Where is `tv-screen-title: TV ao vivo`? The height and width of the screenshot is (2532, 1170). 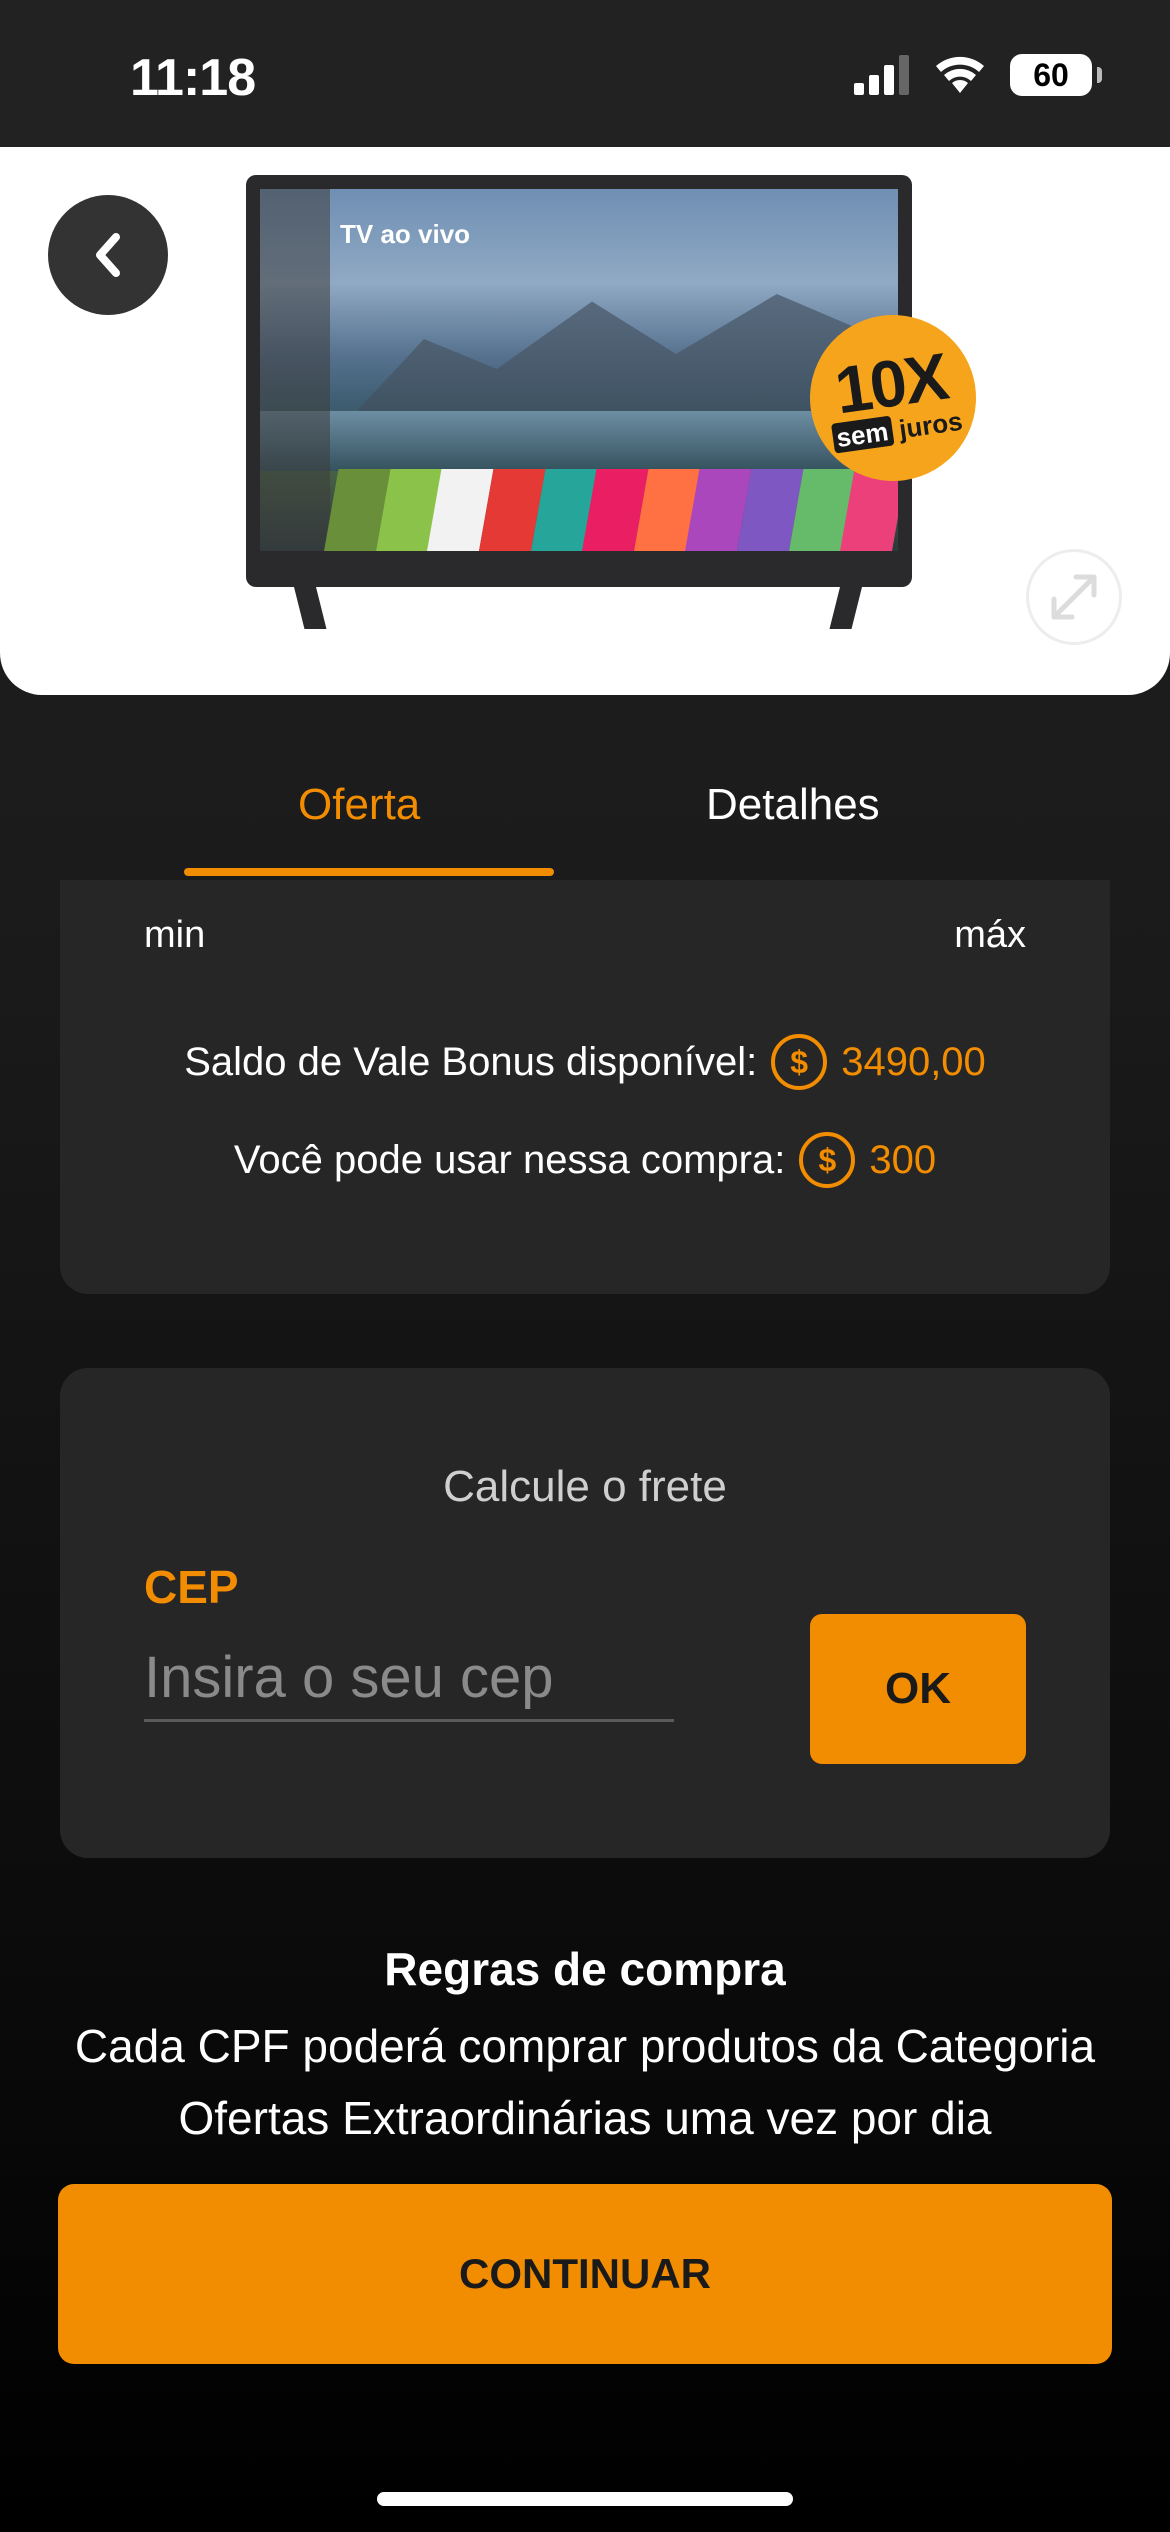 tv-screen-title: TV ao vivo is located at coordinates (405, 234).